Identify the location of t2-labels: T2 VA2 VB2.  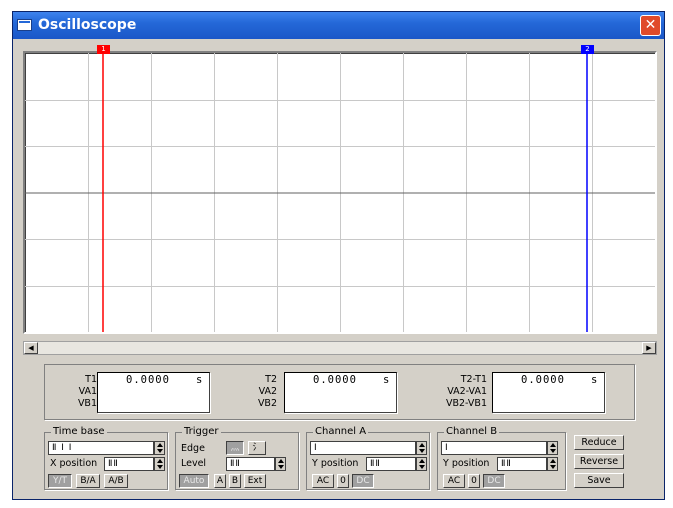
(257, 392).